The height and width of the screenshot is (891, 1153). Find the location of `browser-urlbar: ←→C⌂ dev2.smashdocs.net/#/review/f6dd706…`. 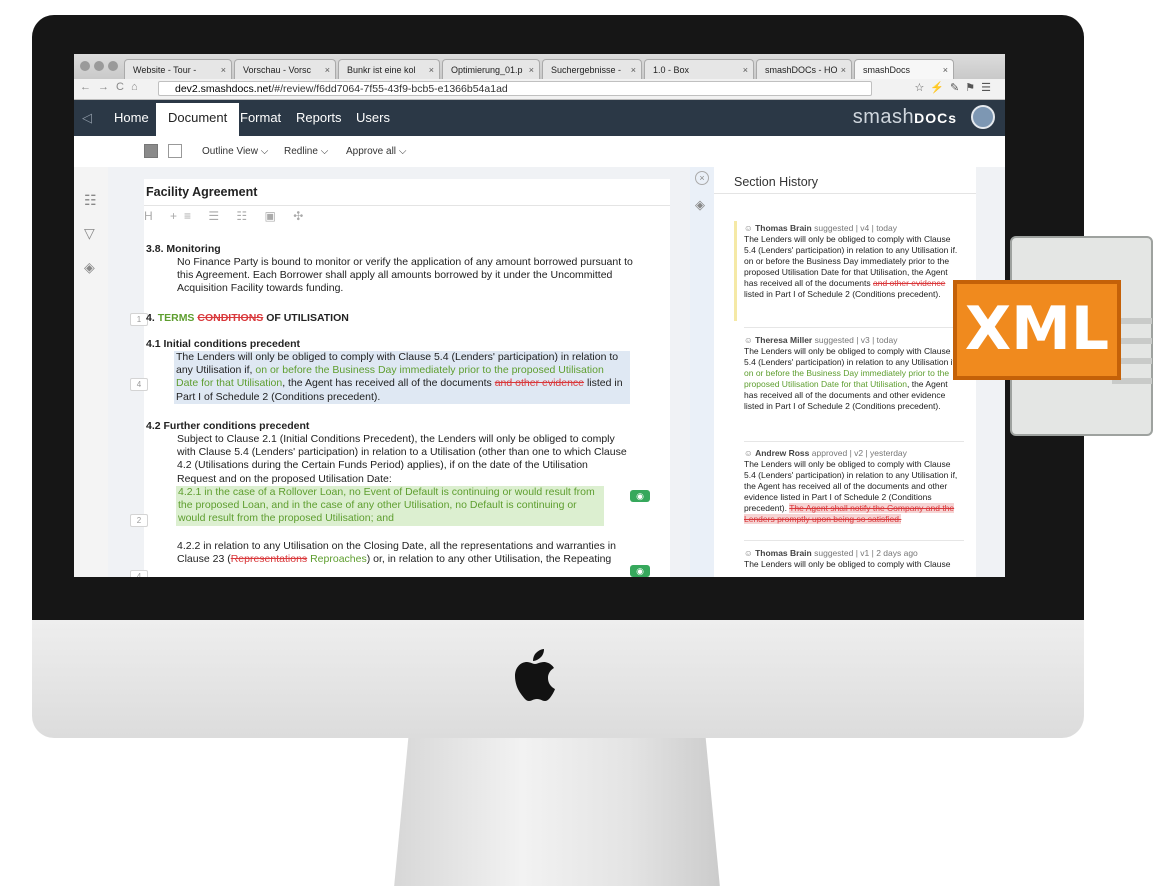

browser-urlbar: ←→C⌂ dev2.smashdocs.net/#/review/f6dd706… is located at coordinates (539, 89).